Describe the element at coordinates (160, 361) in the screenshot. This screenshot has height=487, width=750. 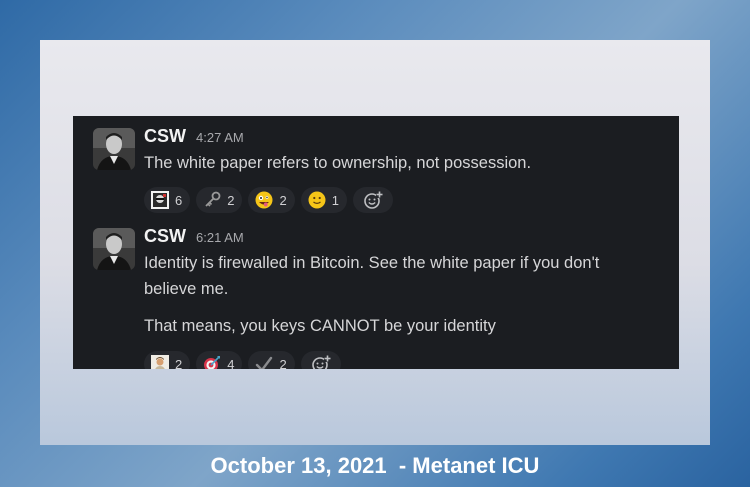
I see `portrait-emoji-icon` at that location.